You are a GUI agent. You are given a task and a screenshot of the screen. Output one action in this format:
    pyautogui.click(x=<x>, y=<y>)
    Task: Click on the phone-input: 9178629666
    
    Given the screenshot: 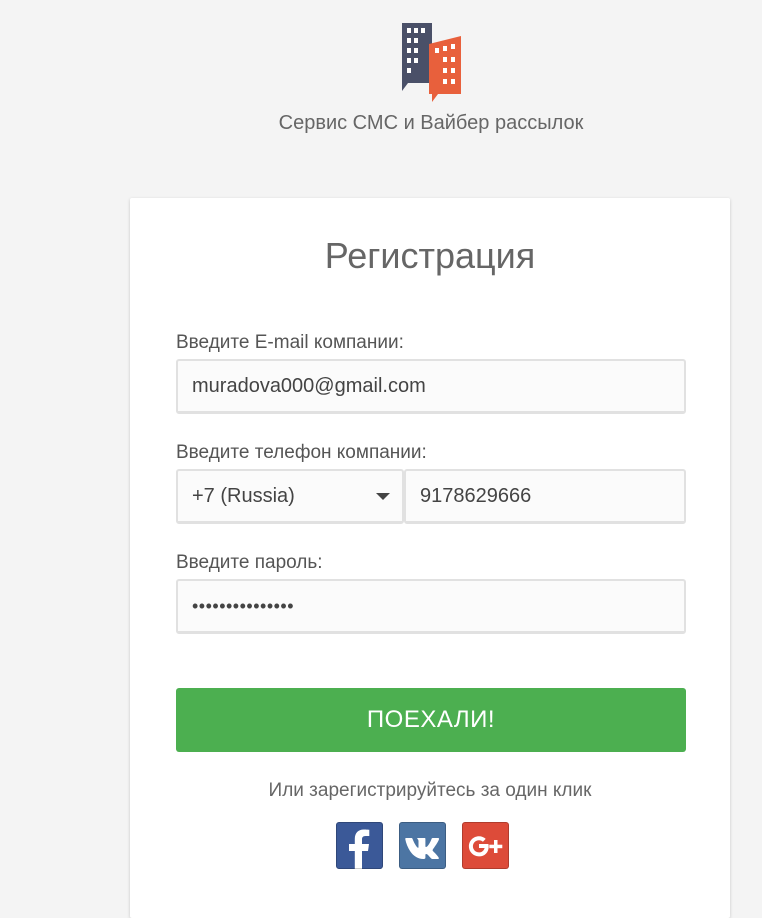 What is the action you would take?
    pyautogui.click(x=545, y=496)
    